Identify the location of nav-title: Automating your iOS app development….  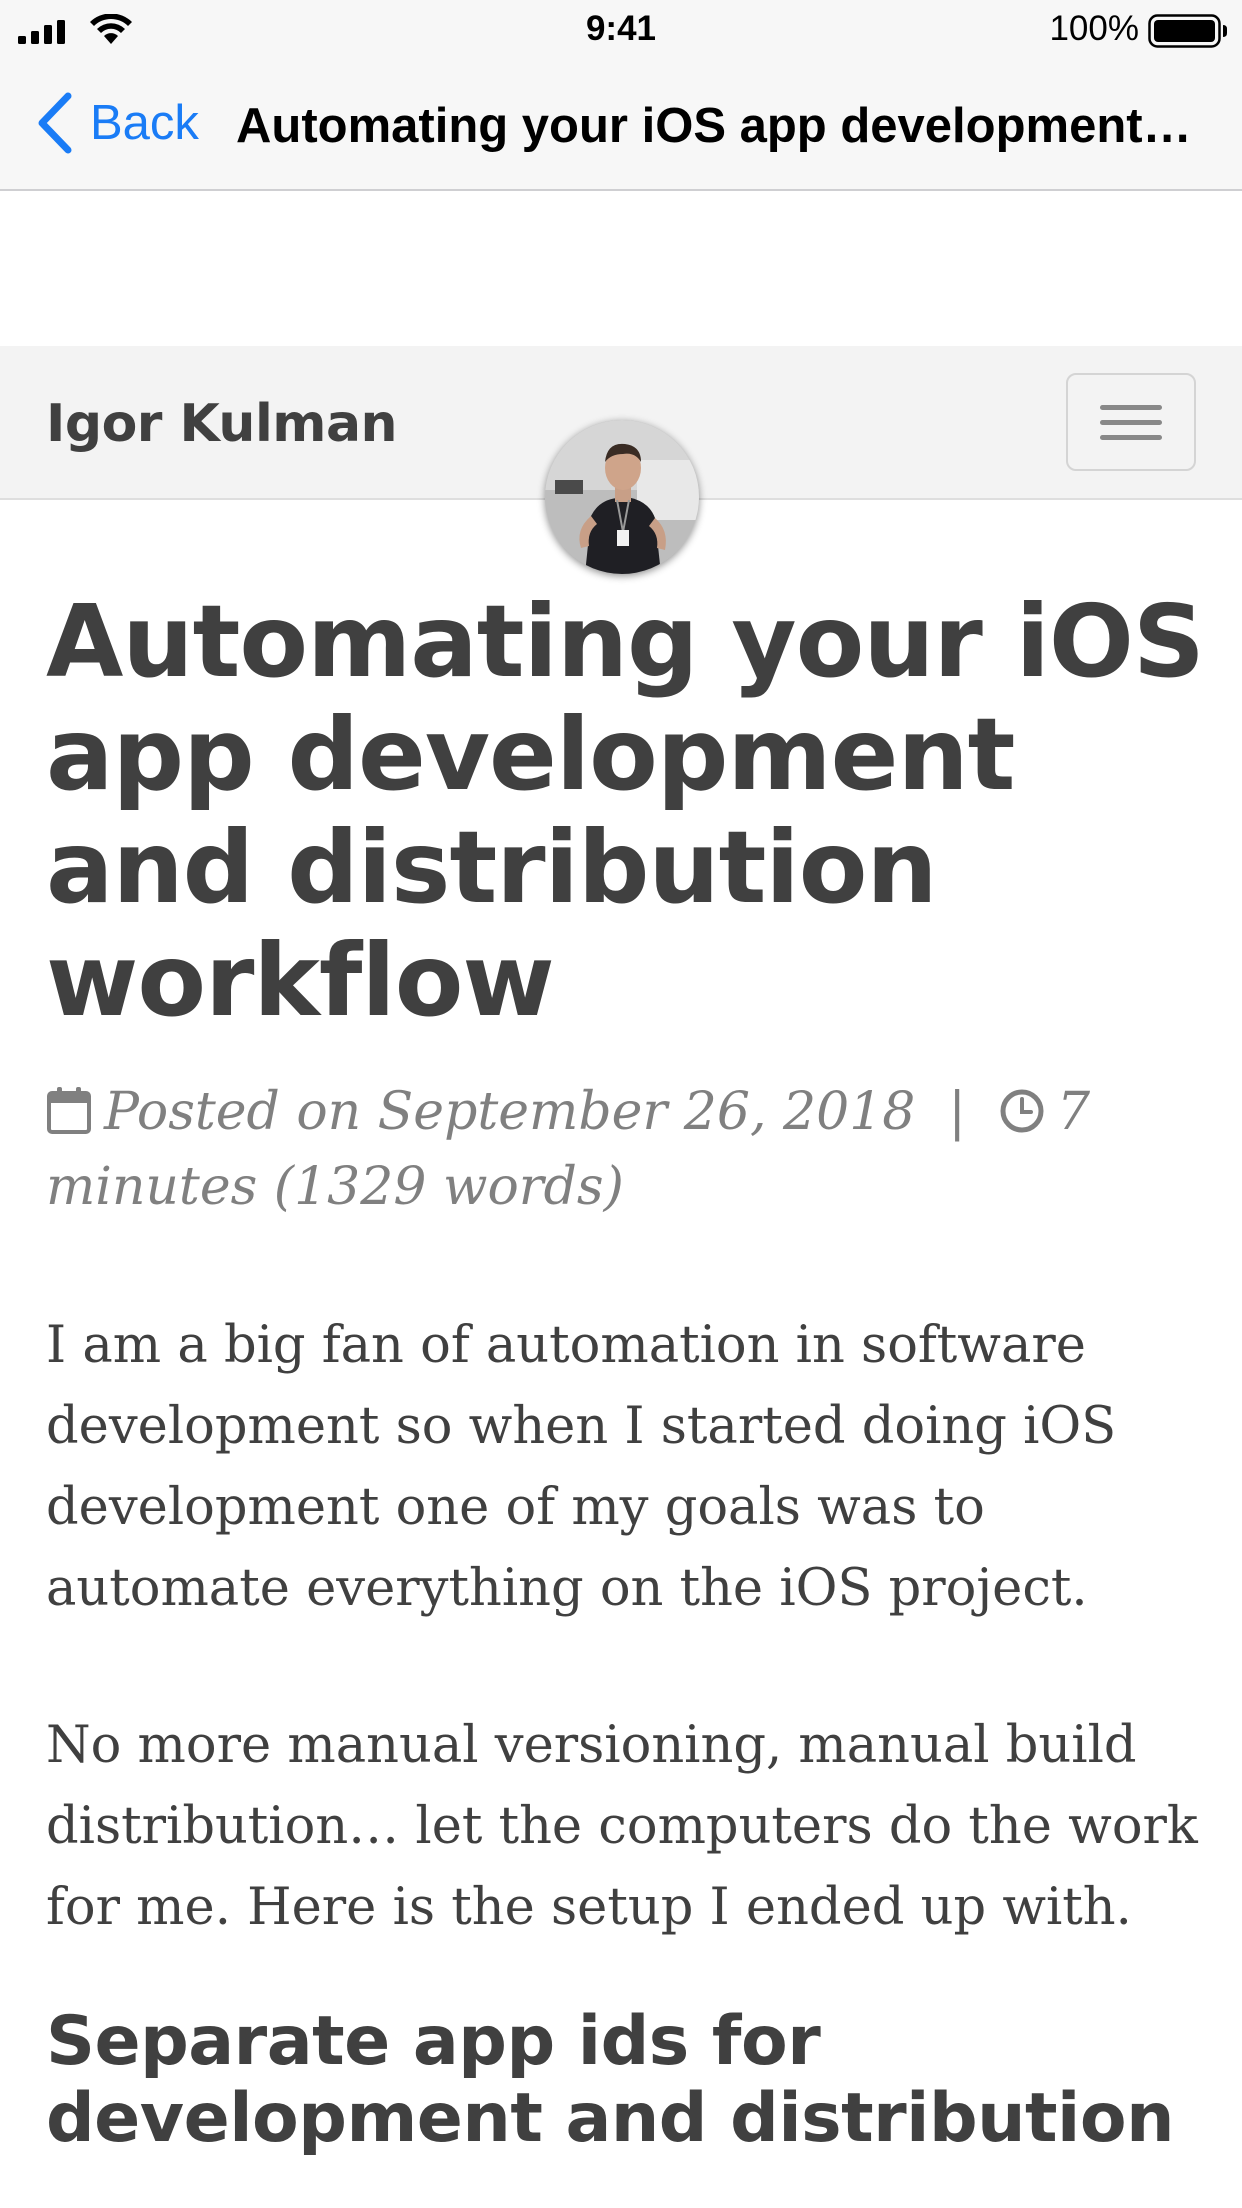
(714, 126).